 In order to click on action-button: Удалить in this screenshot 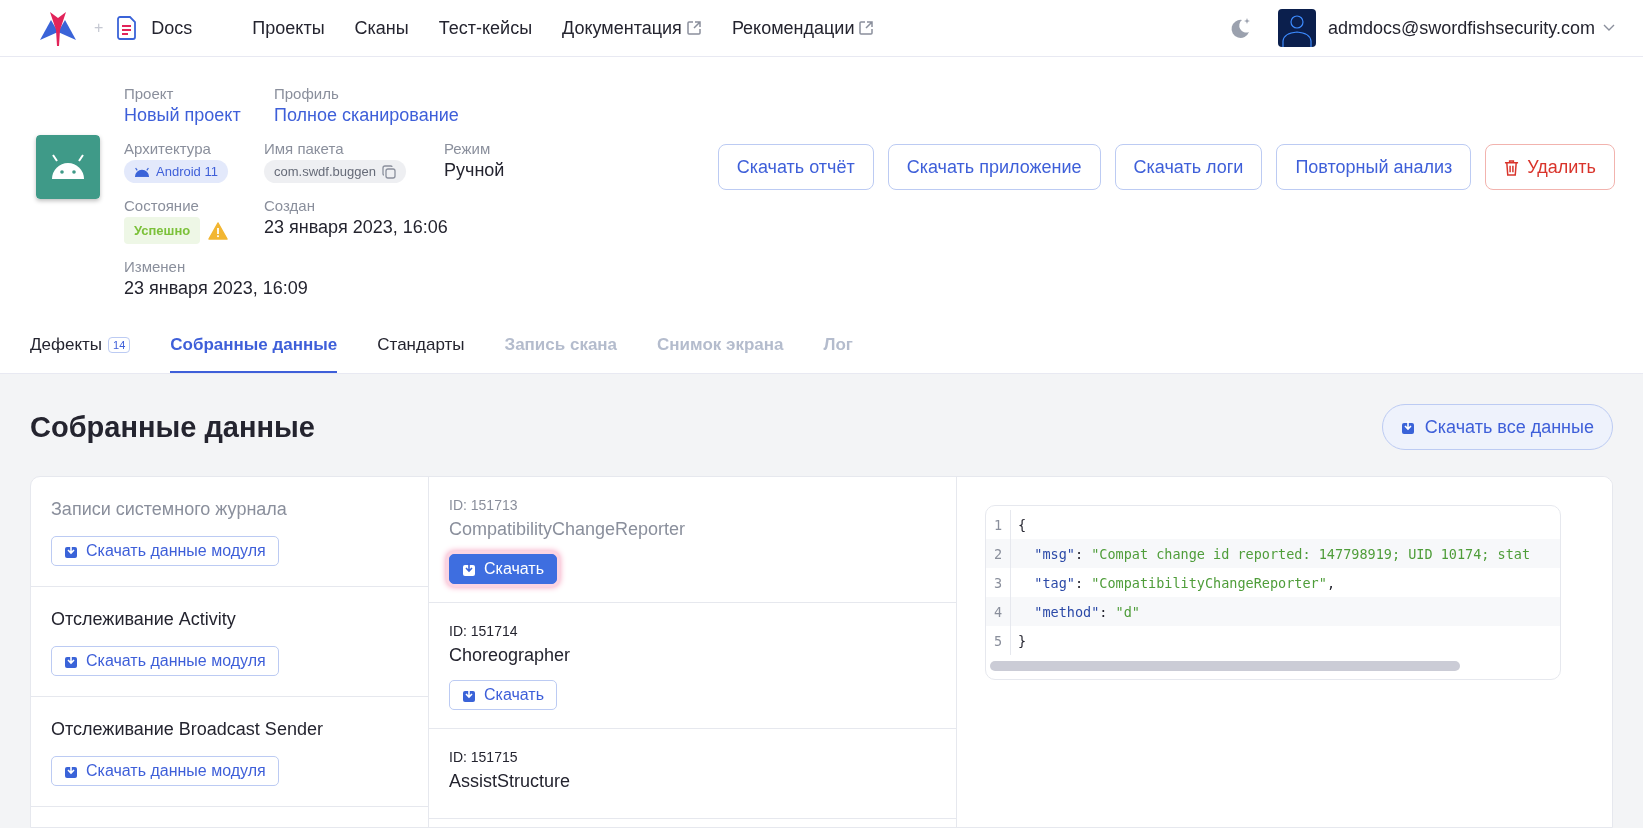, I will do `click(1550, 167)`.